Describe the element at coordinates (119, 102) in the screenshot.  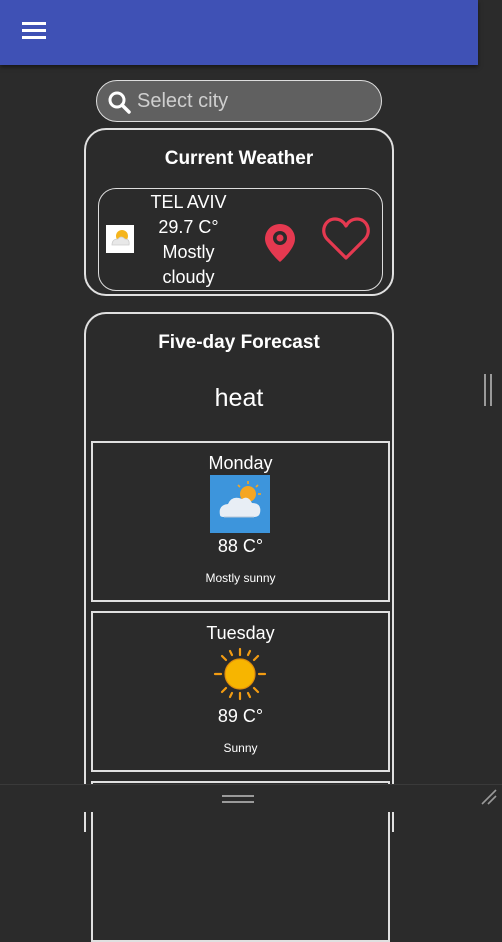
I see `search-icon` at that location.